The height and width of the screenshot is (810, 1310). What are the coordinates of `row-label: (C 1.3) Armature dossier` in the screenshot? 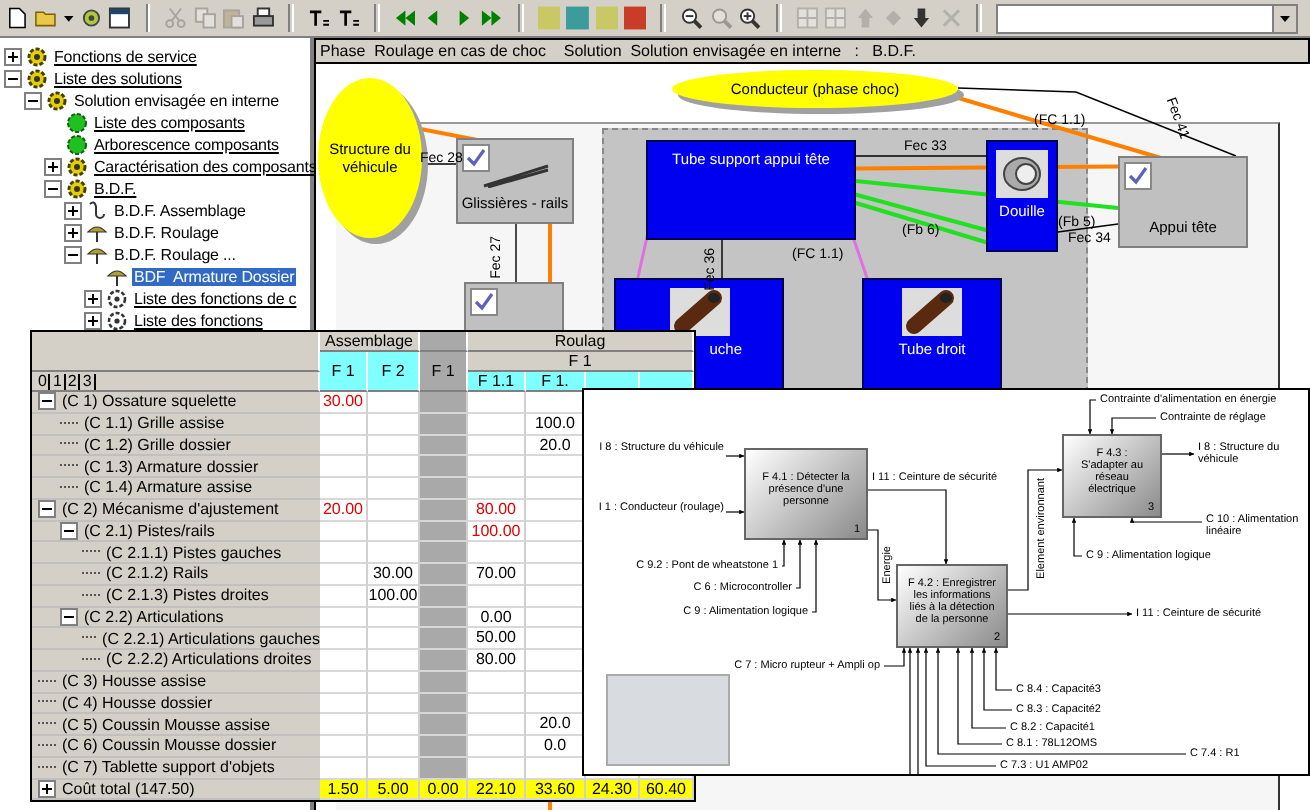 It's located at (171, 466).